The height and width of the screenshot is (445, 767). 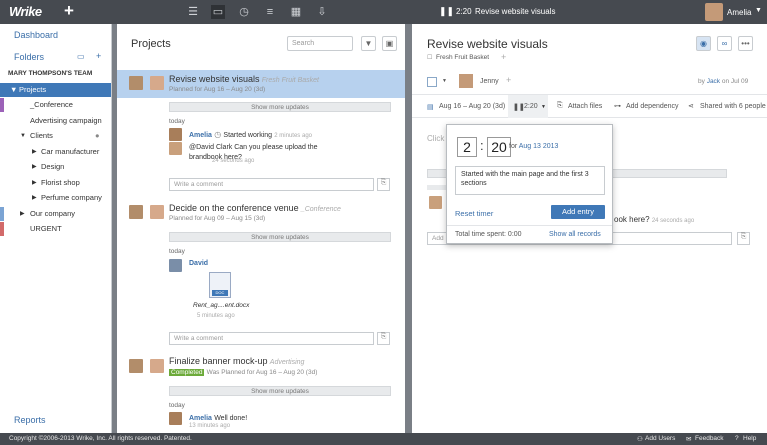 What do you see at coordinates (322, 12) in the screenshot?
I see `inbox-icon: ⇩` at bounding box center [322, 12].